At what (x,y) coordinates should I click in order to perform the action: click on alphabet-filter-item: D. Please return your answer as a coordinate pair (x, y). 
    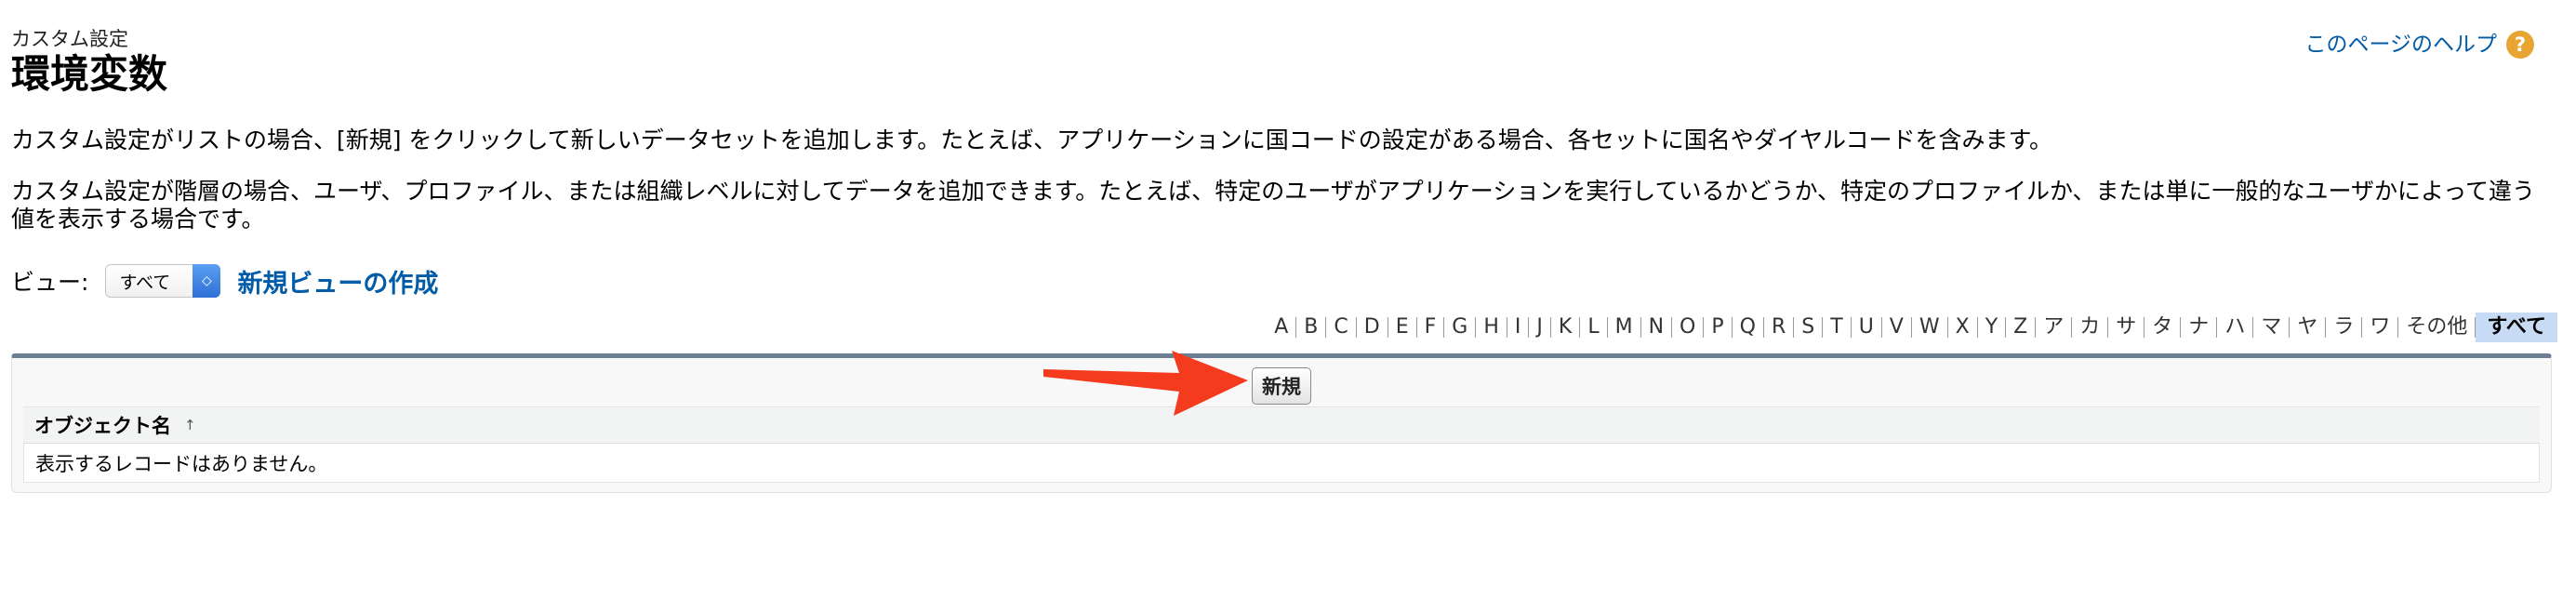
    Looking at the image, I should click on (1372, 327).